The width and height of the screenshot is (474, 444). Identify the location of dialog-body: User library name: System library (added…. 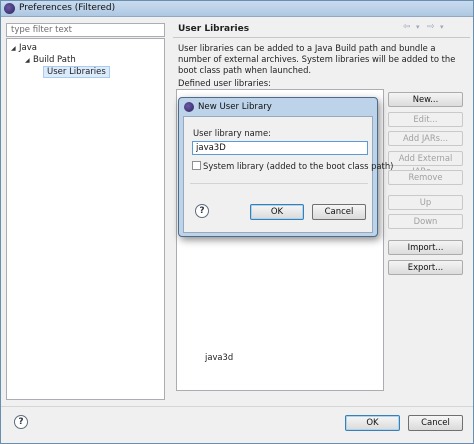
(288, 174).